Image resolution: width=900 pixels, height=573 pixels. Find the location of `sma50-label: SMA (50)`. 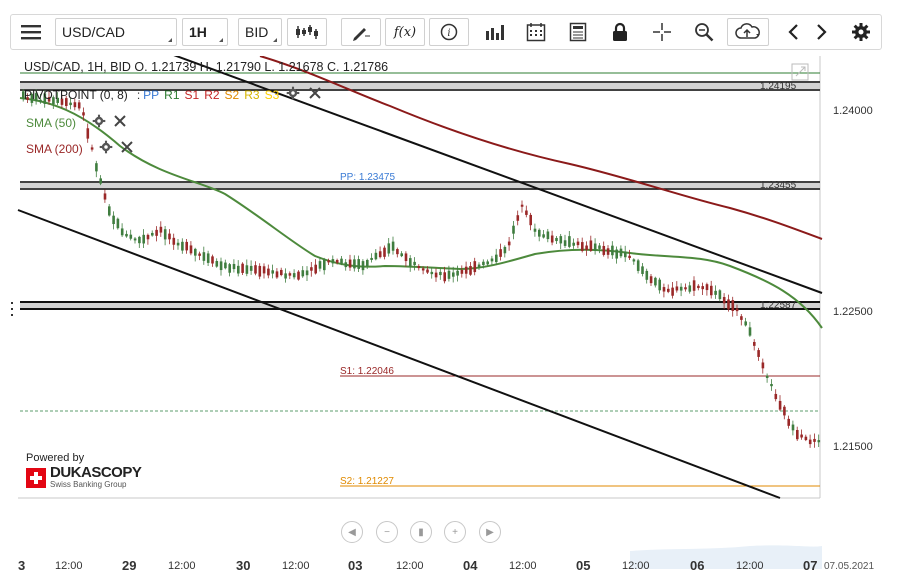

sma50-label: SMA (50) is located at coordinates (51, 122).